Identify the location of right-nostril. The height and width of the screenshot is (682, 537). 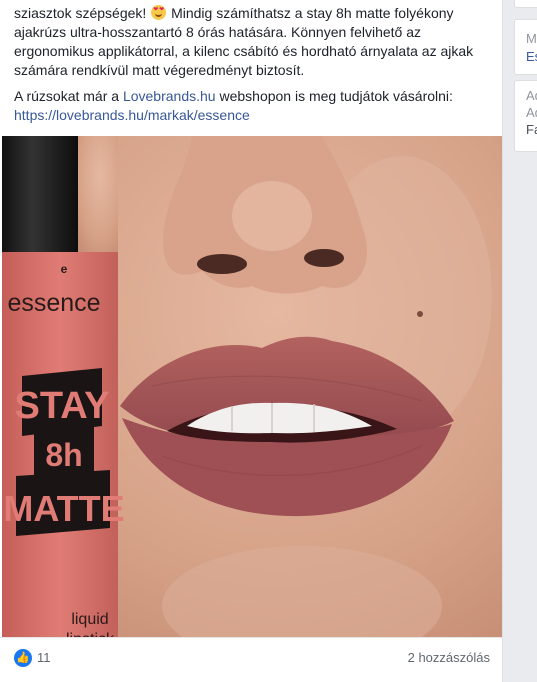
(324, 258).